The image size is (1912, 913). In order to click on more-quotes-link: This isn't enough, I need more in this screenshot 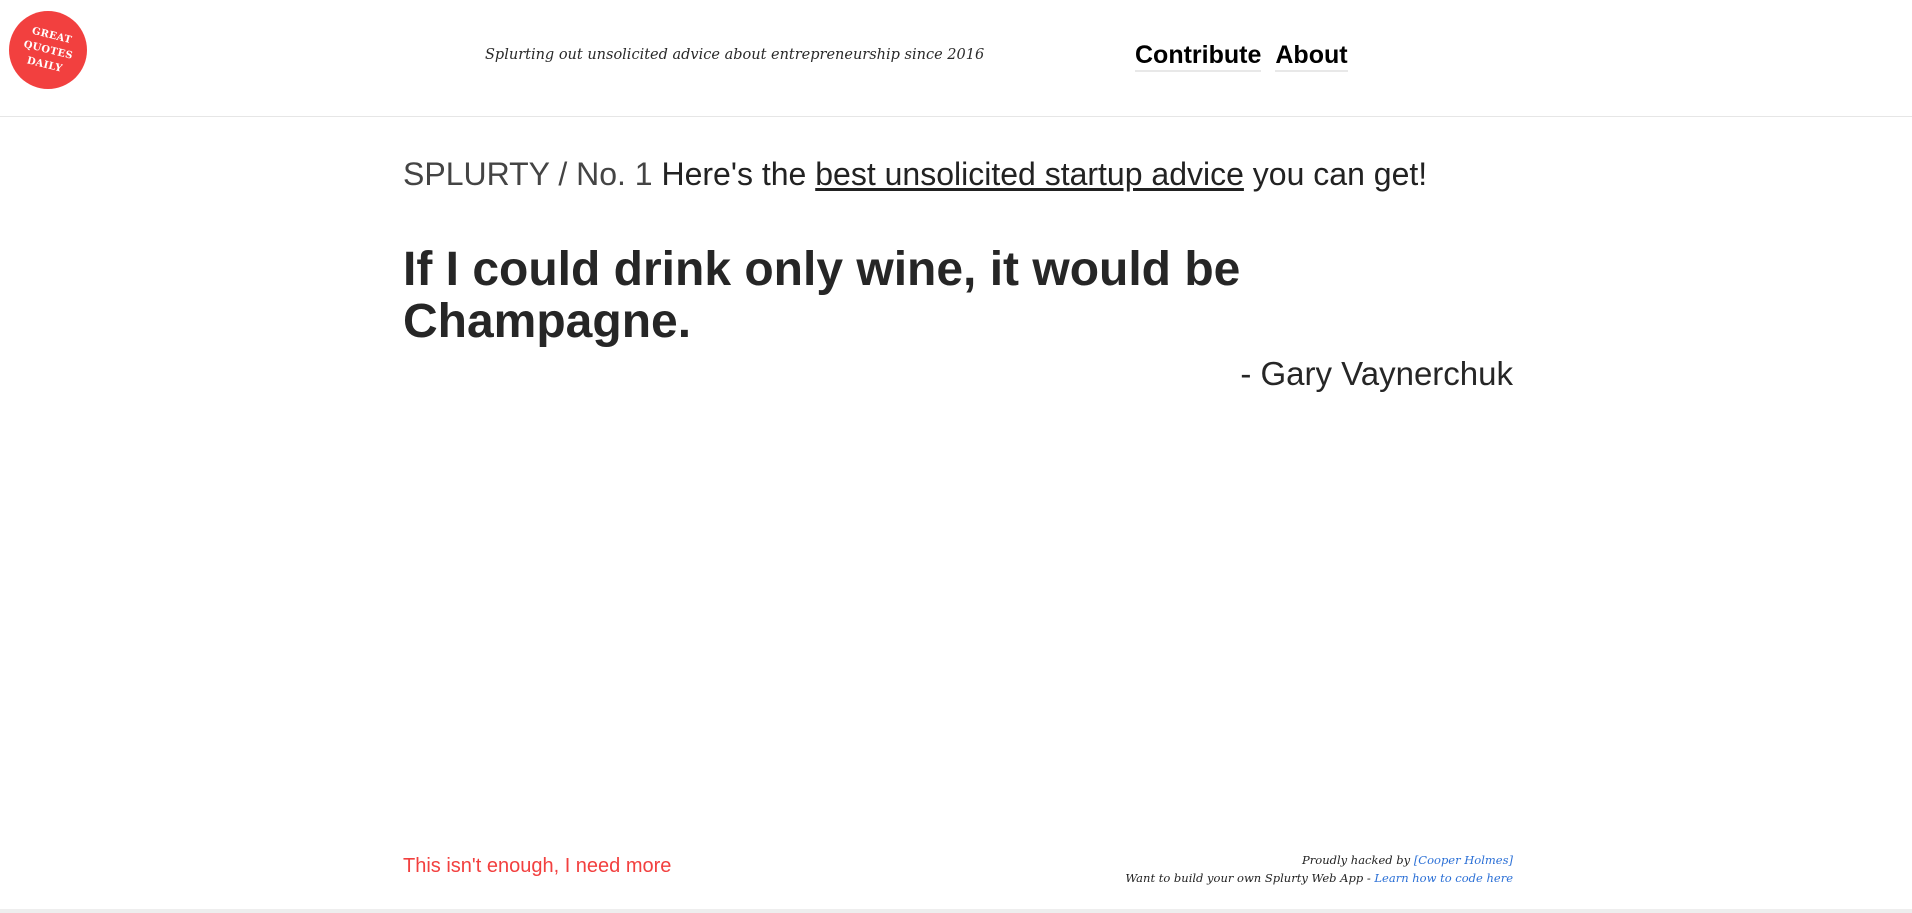, I will do `click(537, 866)`.